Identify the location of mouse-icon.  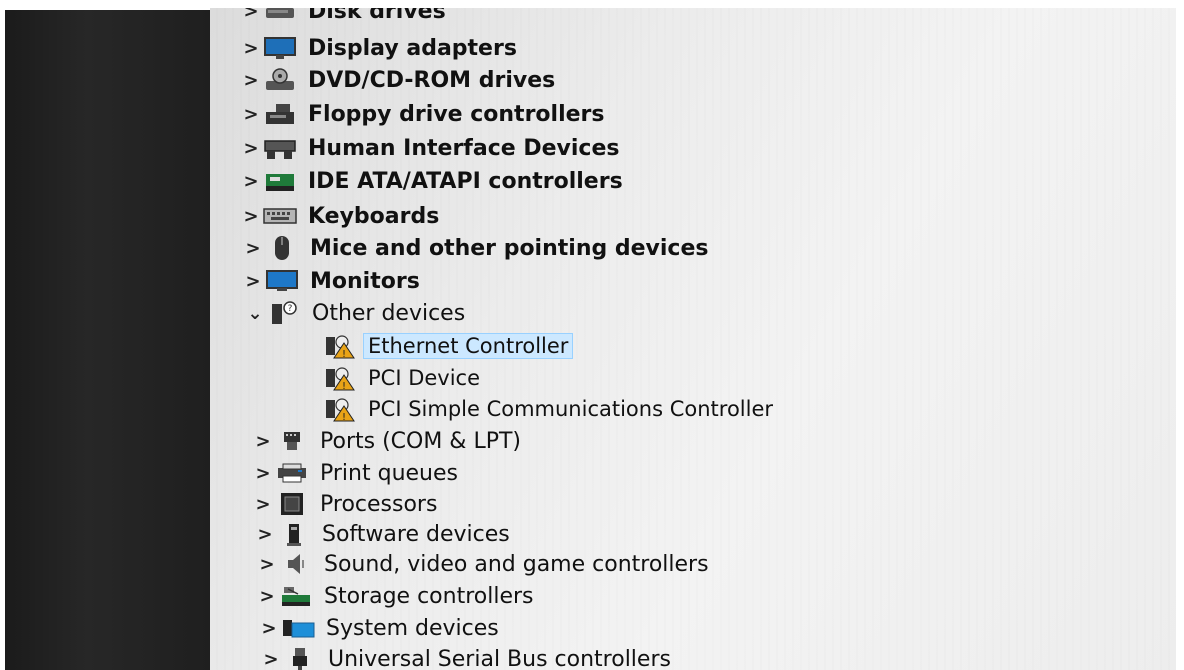
(282, 248).